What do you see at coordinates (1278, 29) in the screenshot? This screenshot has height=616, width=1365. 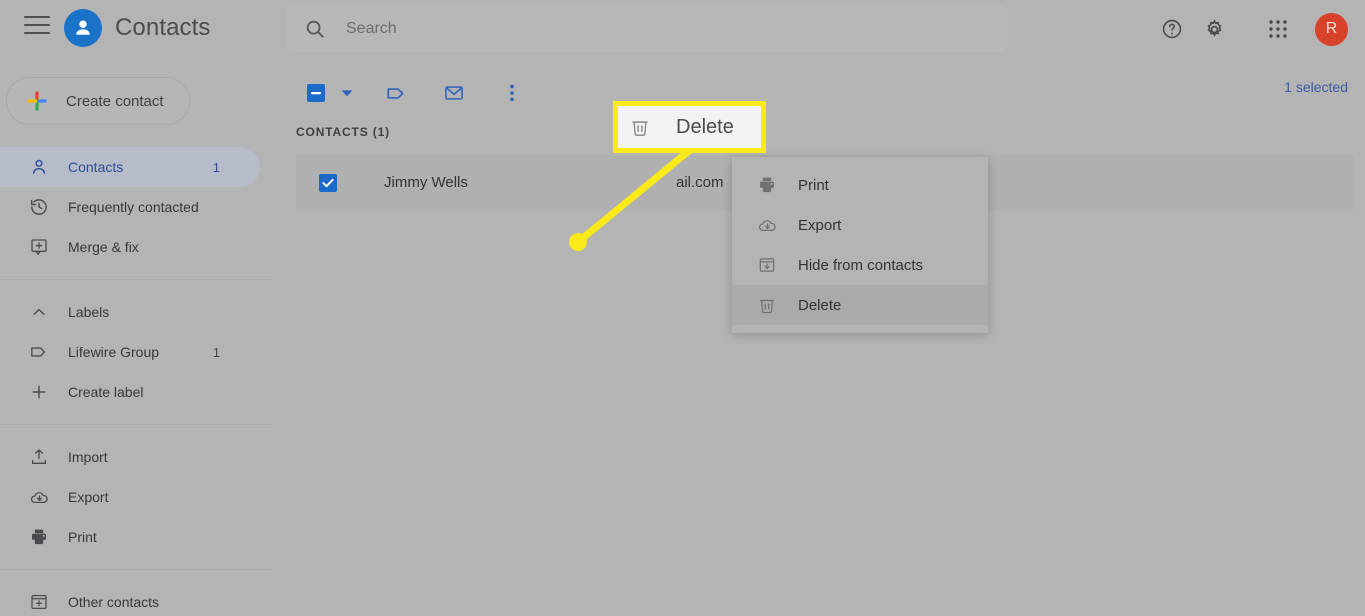 I see `google-apps-grid-icon` at bounding box center [1278, 29].